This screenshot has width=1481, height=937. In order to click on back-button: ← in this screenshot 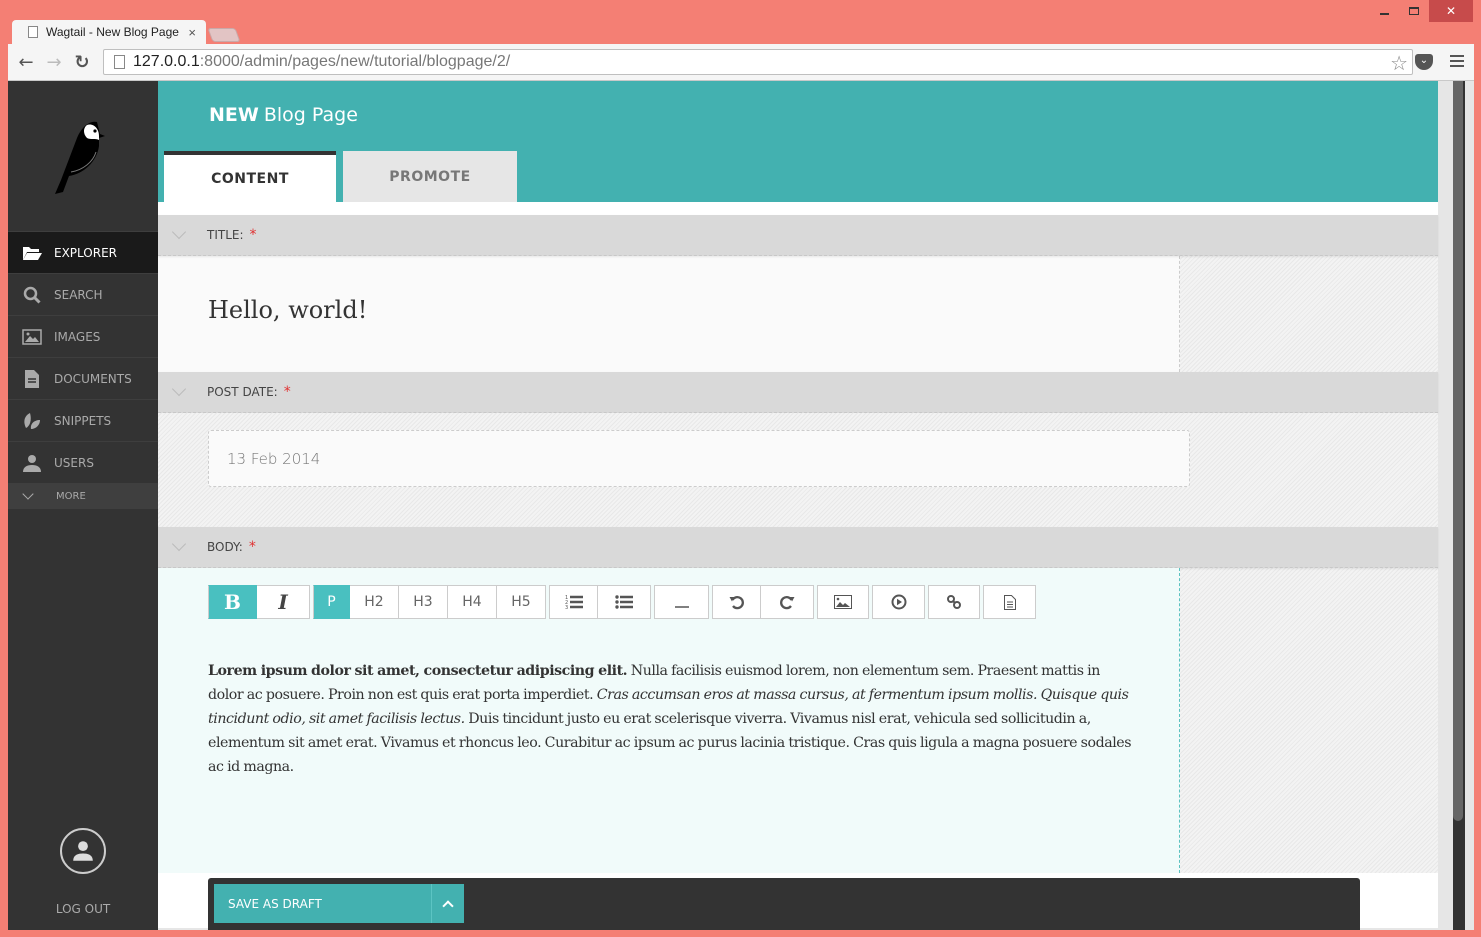, I will do `click(26, 62)`.